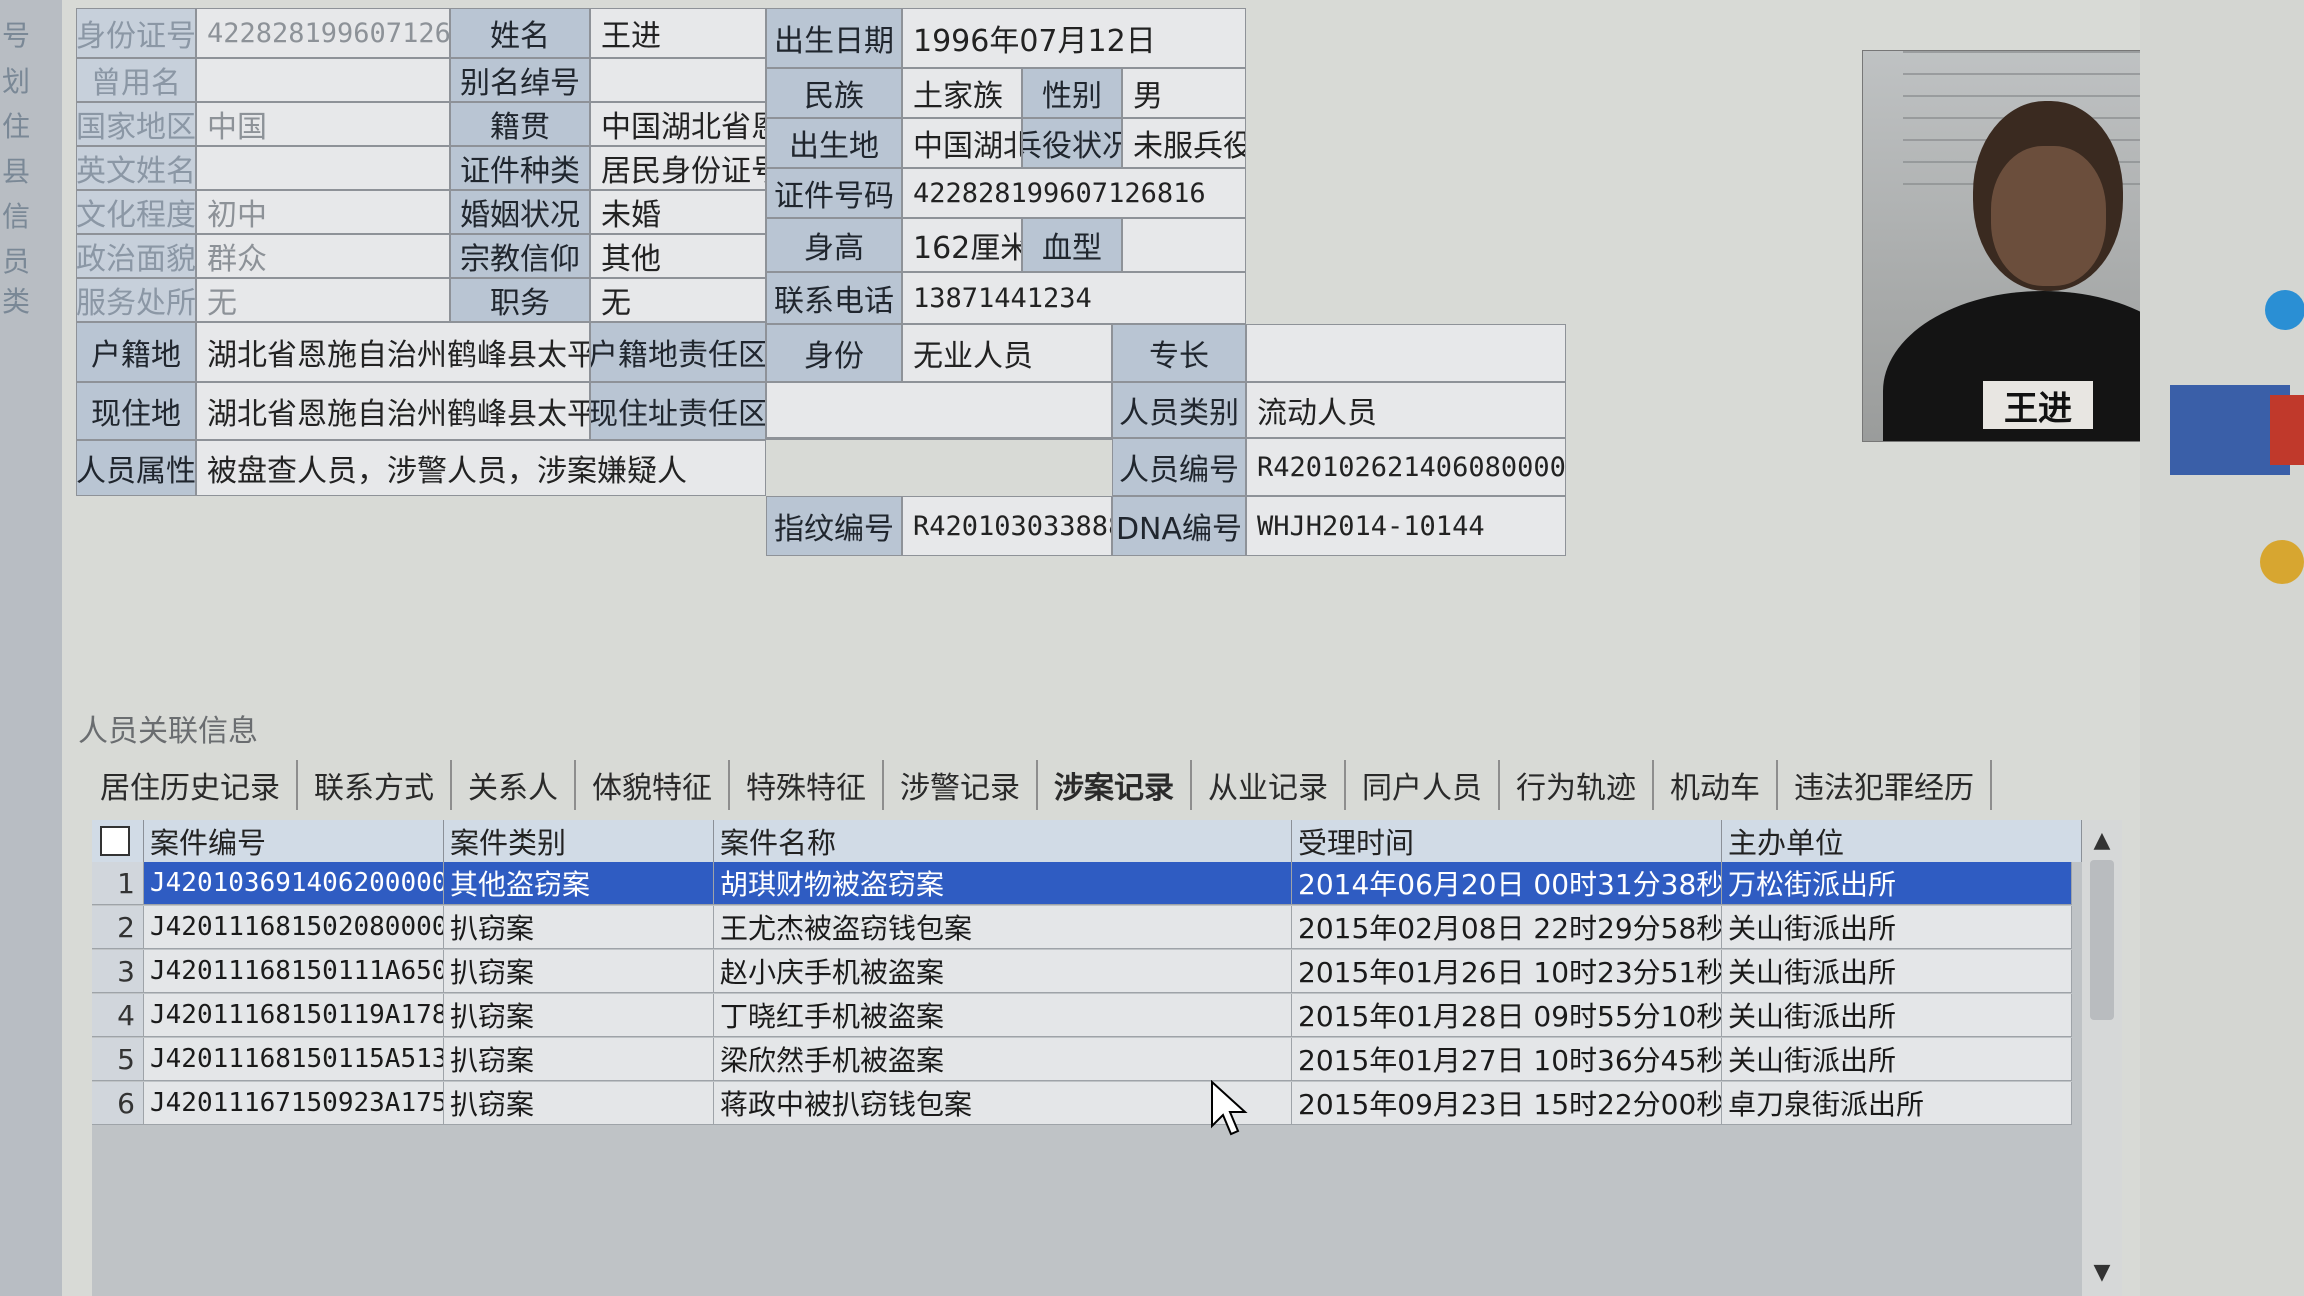 The width and height of the screenshot is (2304, 1296). What do you see at coordinates (962, 245) in the screenshot?
I see `height-value: 162厘米` at bounding box center [962, 245].